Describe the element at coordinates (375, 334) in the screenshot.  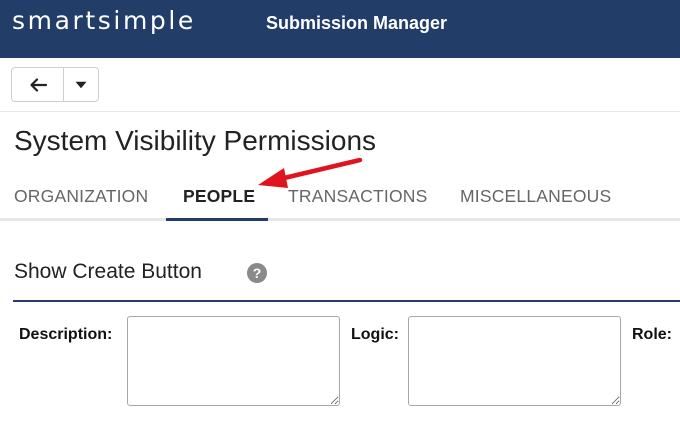
I see `logic-label: Logic:` at that location.